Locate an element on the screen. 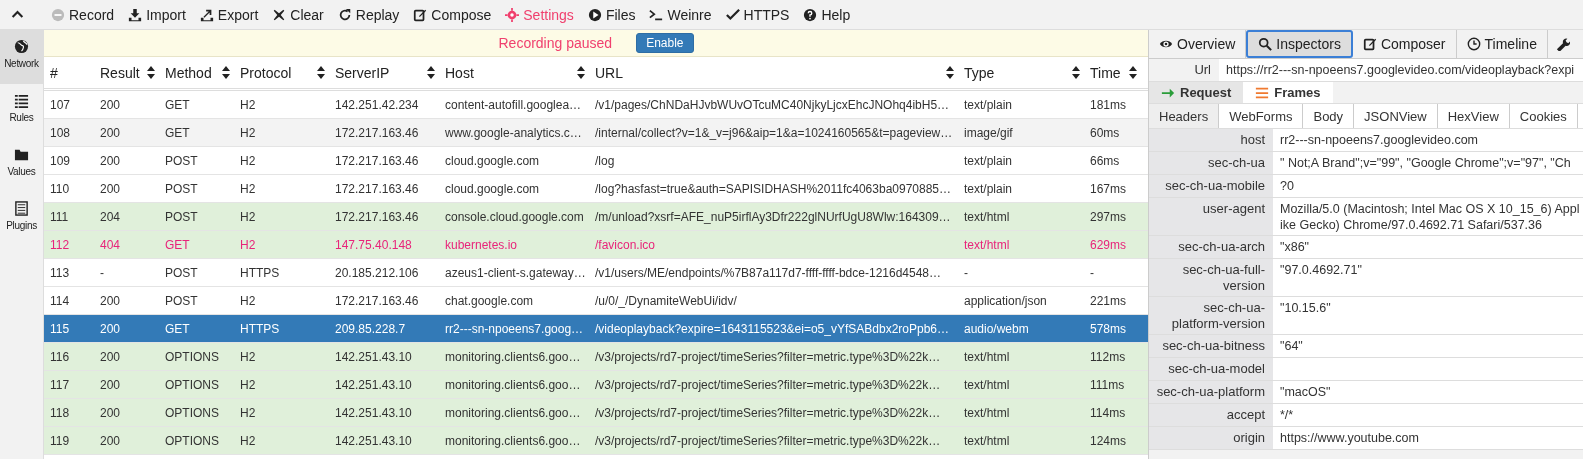 The image size is (1583, 459). header-value: */* is located at coordinates (1428, 415).